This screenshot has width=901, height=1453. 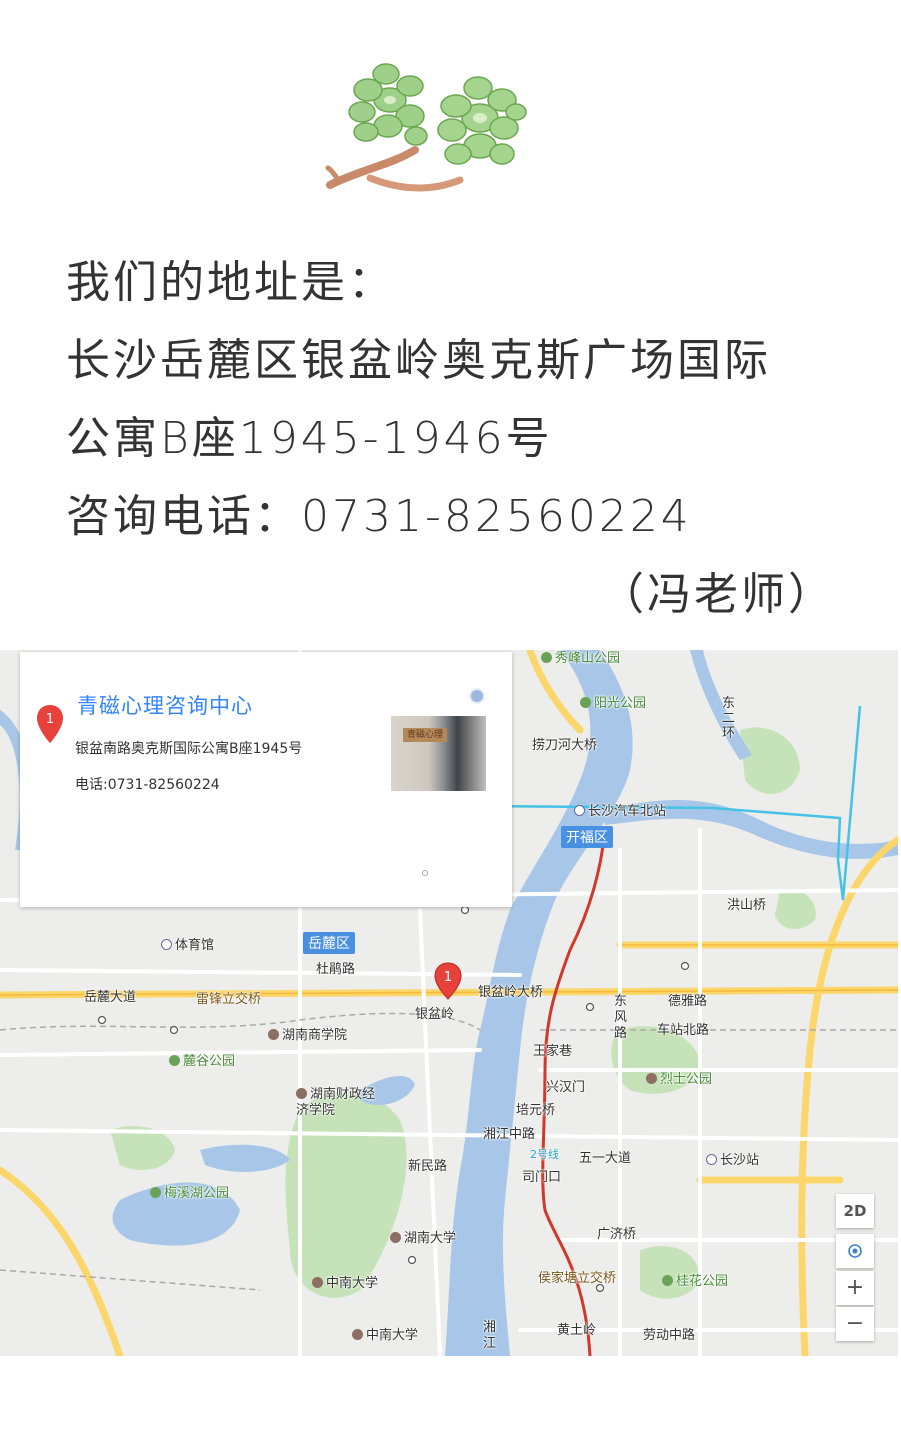 I want to click on label-stadium: 体育馆, so click(x=187, y=943).